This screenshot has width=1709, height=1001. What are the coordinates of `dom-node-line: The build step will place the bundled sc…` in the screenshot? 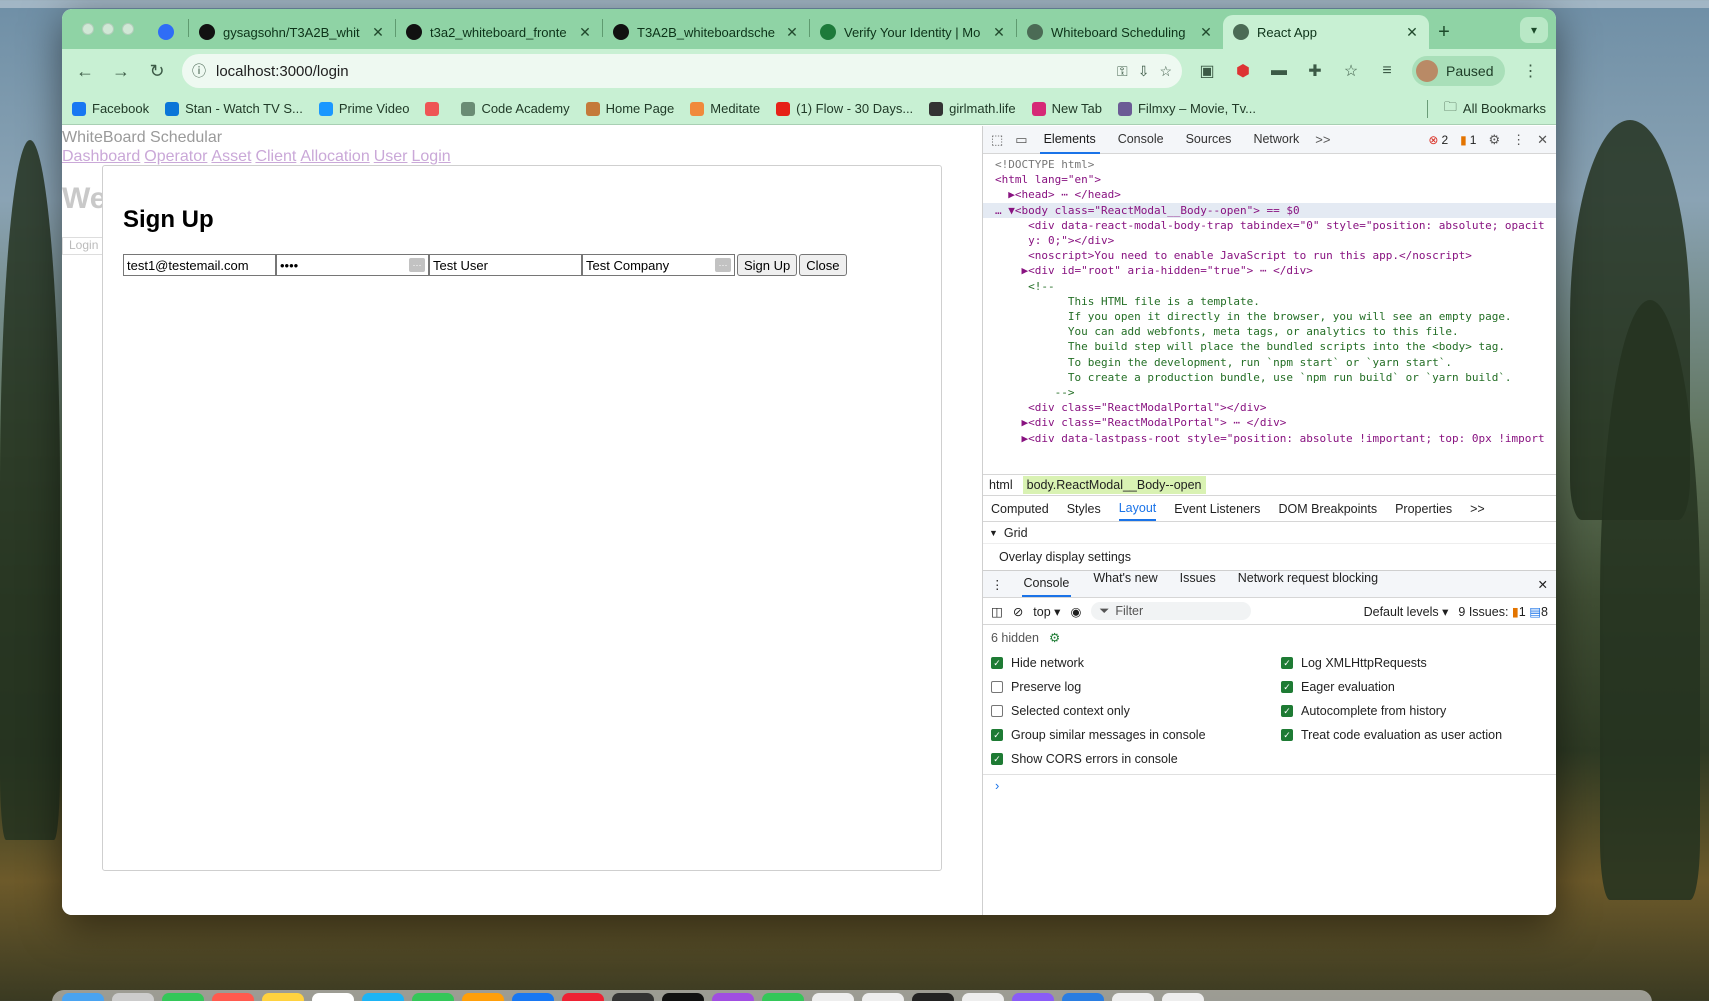 It's located at (1275, 346).